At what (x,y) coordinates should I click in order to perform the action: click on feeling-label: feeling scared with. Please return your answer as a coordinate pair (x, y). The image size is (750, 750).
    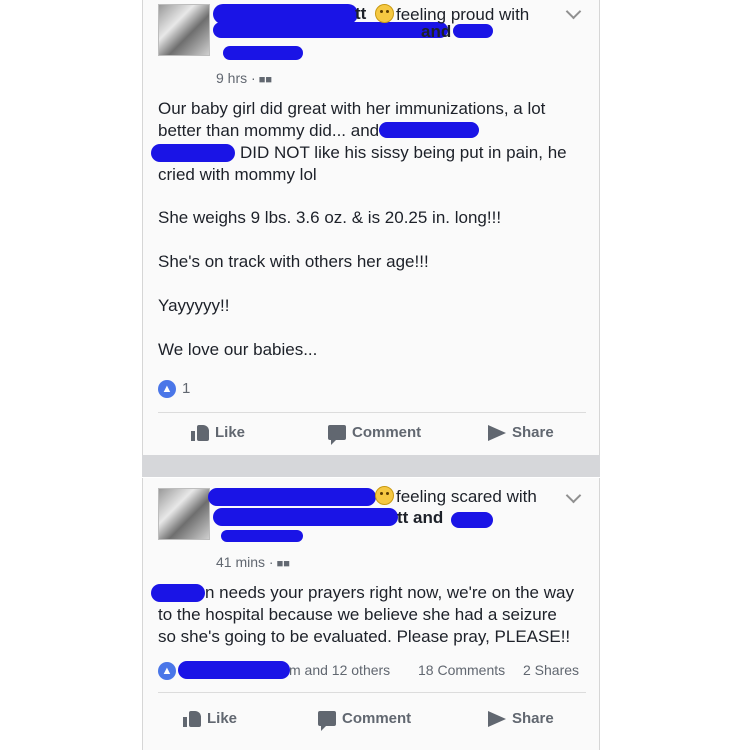
    Looking at the image, I should click on (456, 496).